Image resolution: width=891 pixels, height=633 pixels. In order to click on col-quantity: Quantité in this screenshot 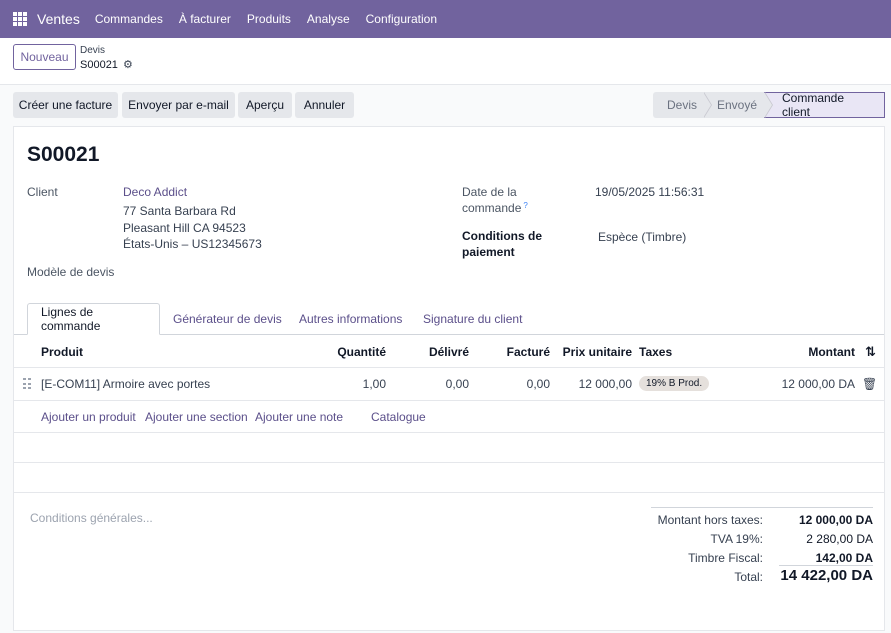, I will do `click(350, 352)`.